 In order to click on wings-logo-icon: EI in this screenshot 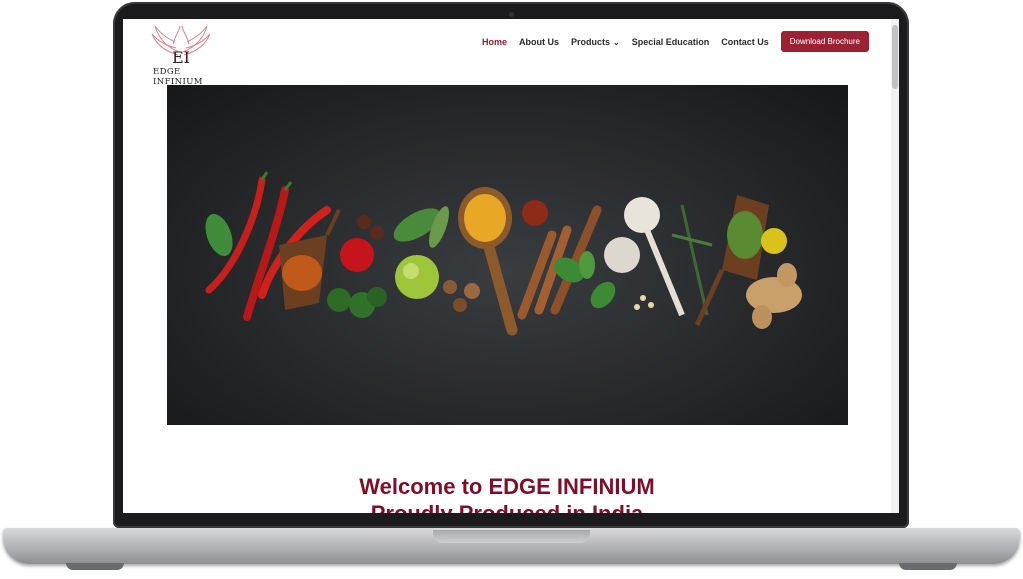, I will do `click(181, 46)`.